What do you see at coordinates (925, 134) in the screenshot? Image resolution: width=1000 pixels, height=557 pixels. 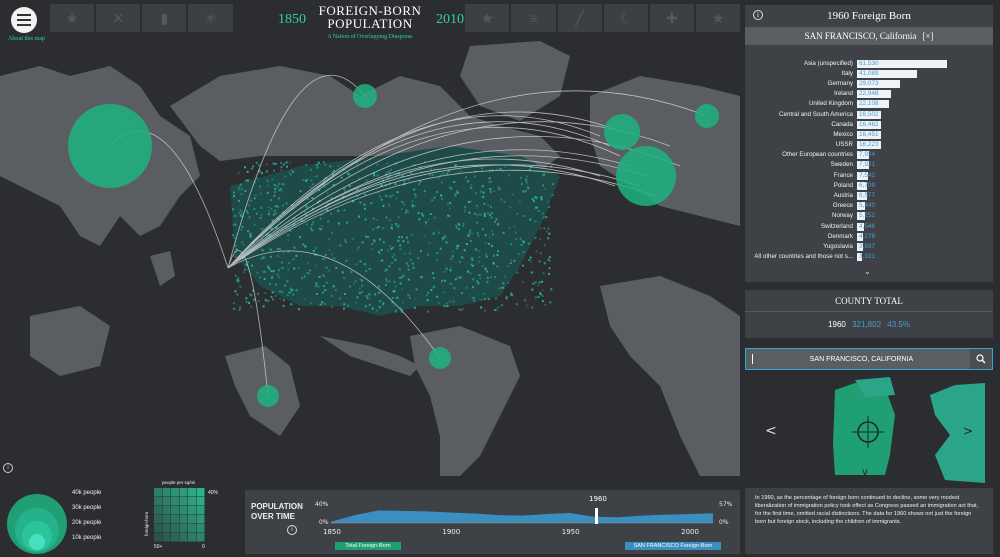 I see `bar-wrap: 16,451` at bounding box center [925, 134].